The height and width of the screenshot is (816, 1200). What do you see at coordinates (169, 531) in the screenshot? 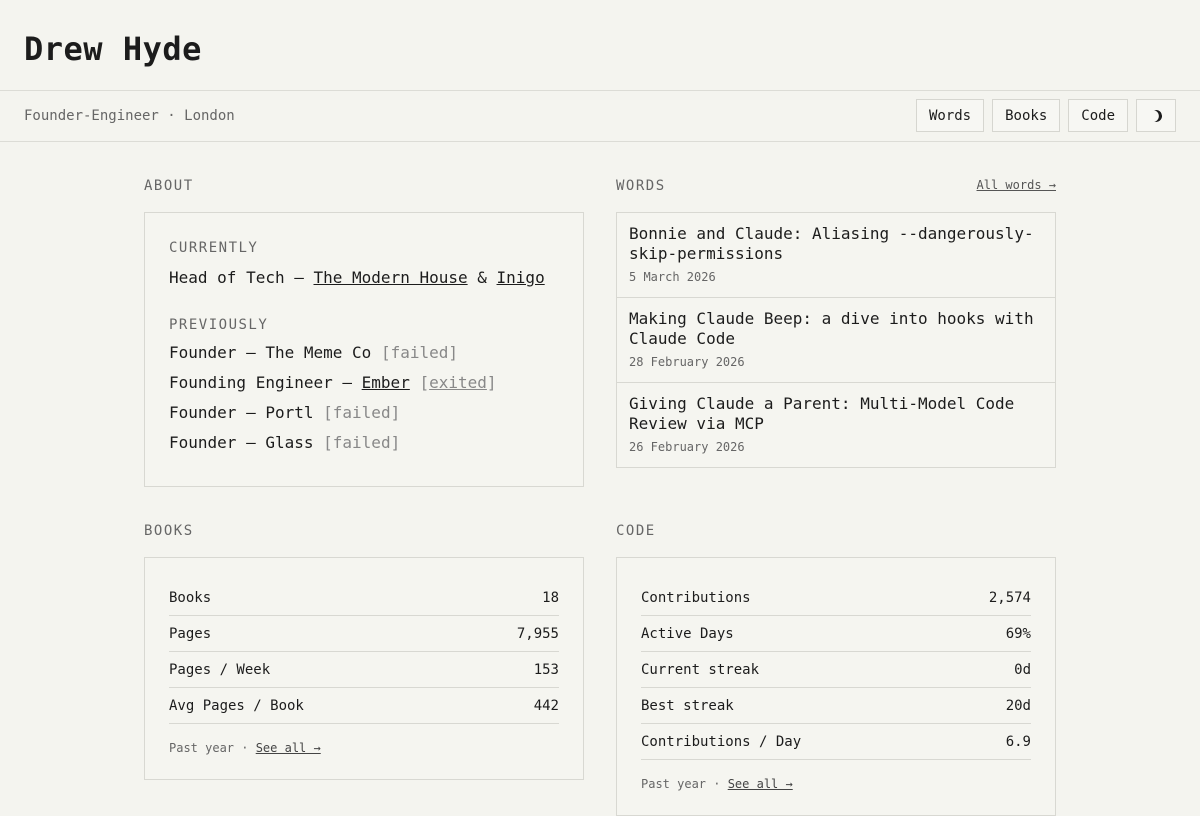
I see `books-heading: BOOKS` at bounding box center [169, 531].